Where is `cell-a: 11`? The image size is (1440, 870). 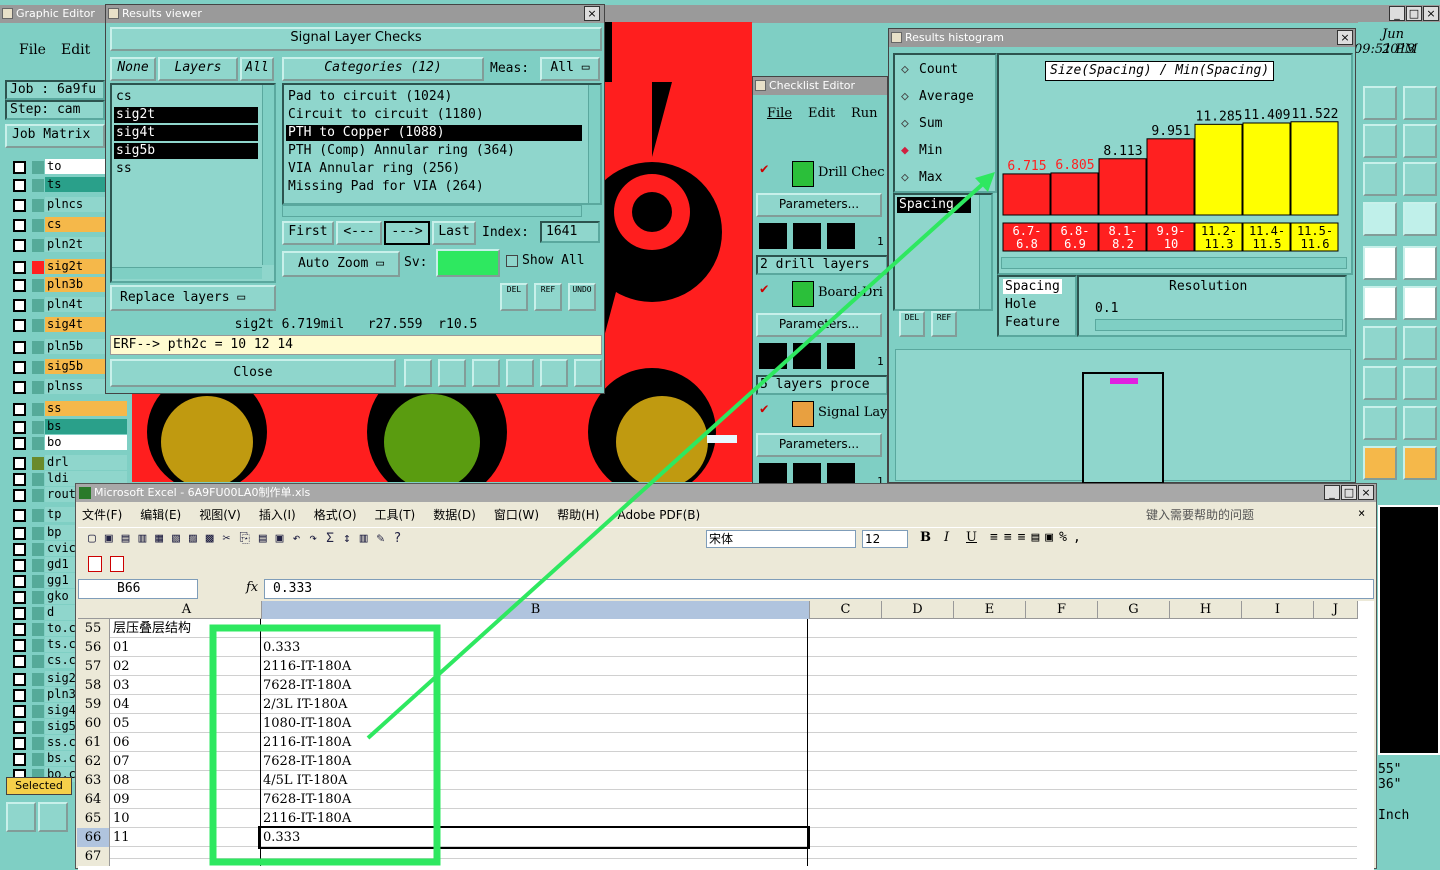
cell-a: 11 is located at coordinates (186, 837).